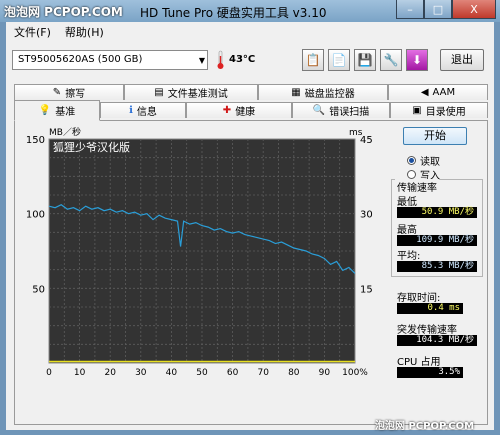 The width and height of the screenshot is (500, 435). I want to click on temperature-readout: 43°C, so click(242, 59).